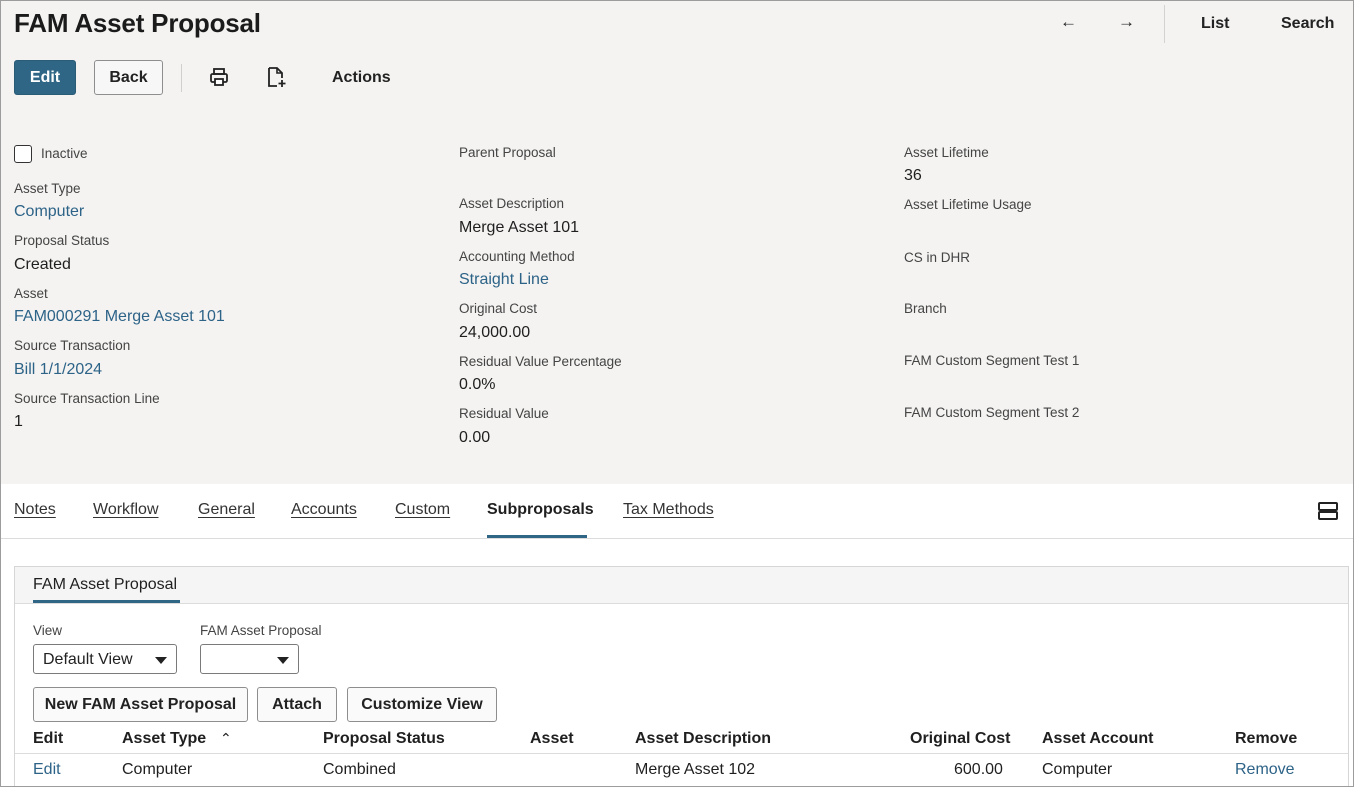  What do you see at coordinates (1164, 24) in the screenshot?
I see `header-divider` at bounding box center [1164, 24].